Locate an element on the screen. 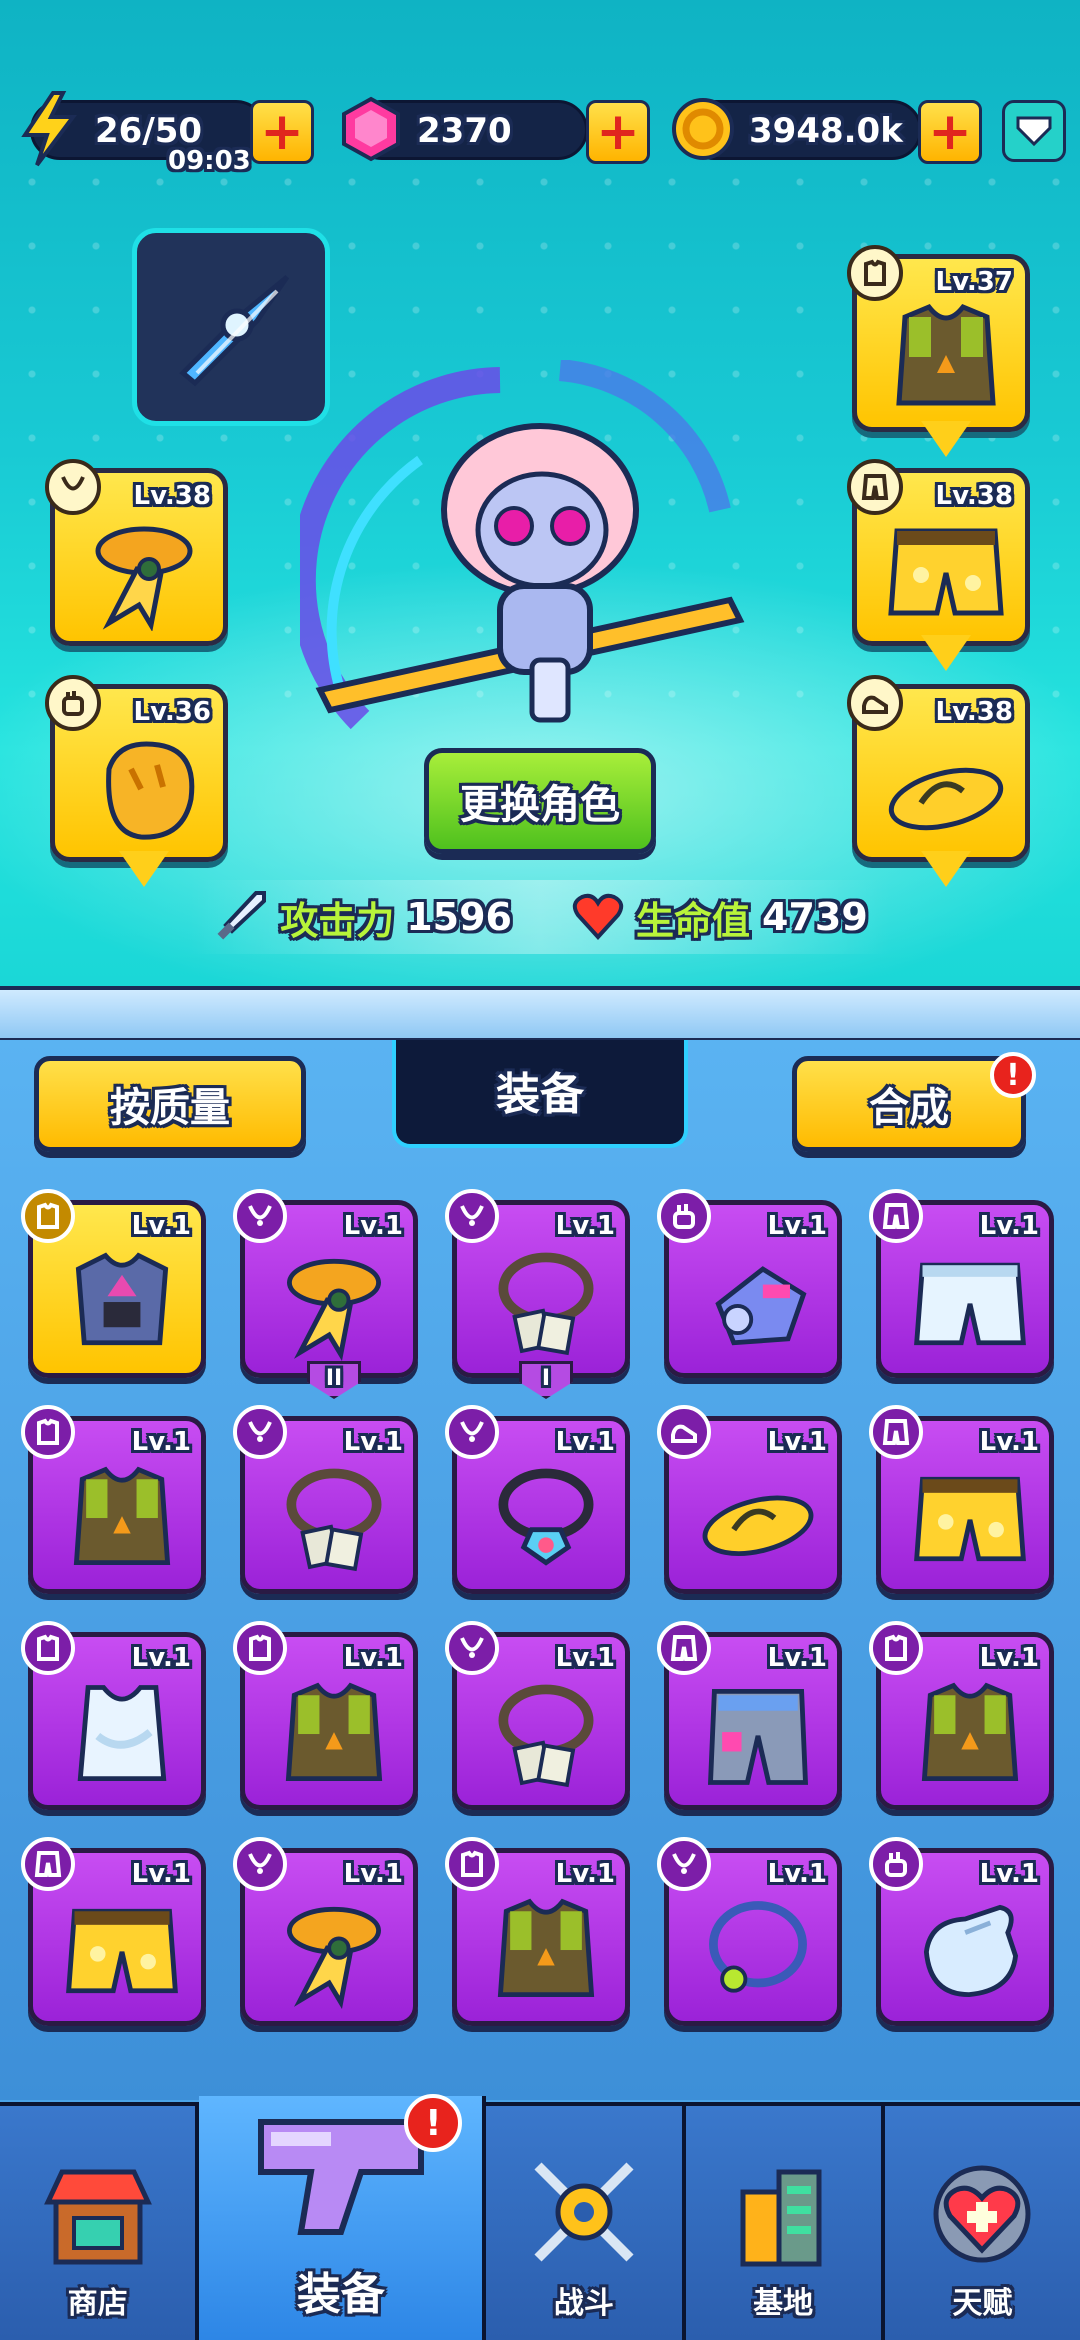 Image resolution: width=1080 pixels, height=2340 pixels. coins-add-button: + is located at coordinates (950, 132).